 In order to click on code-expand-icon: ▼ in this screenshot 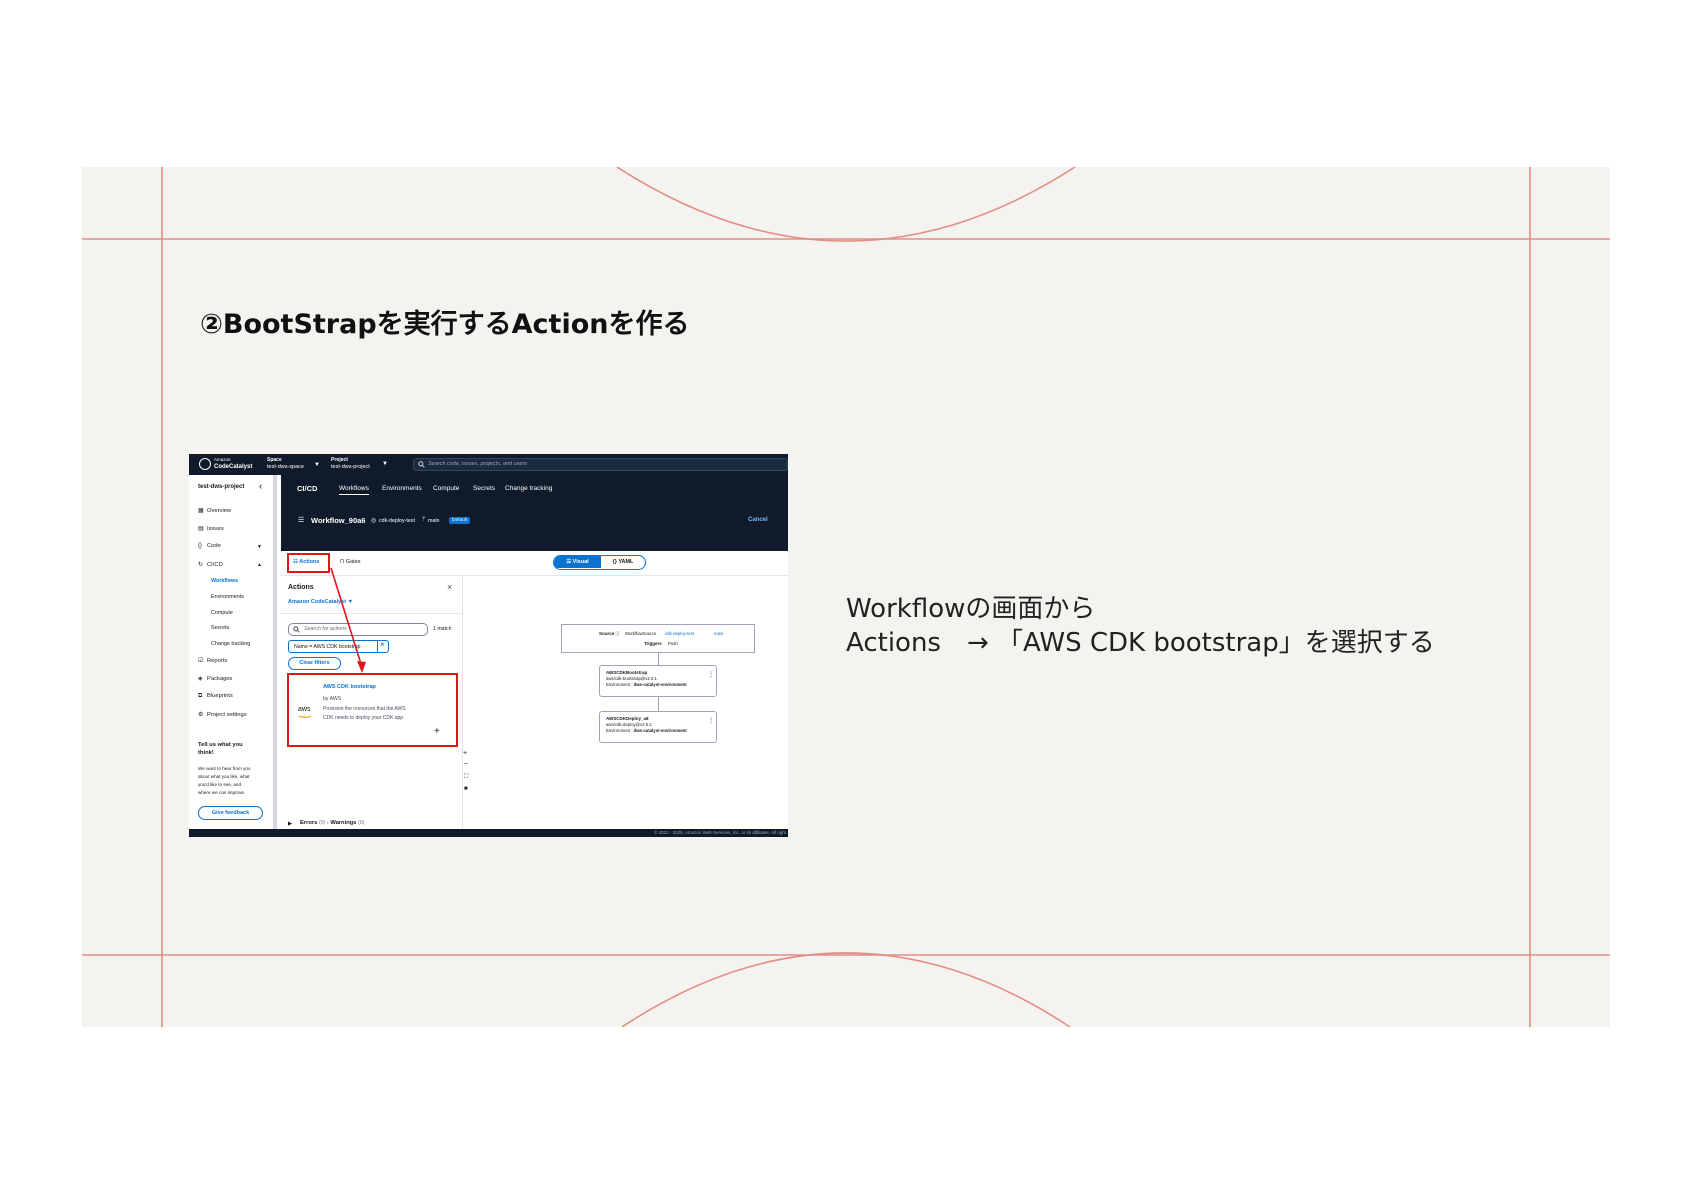, I will do `click(259, 547)`.